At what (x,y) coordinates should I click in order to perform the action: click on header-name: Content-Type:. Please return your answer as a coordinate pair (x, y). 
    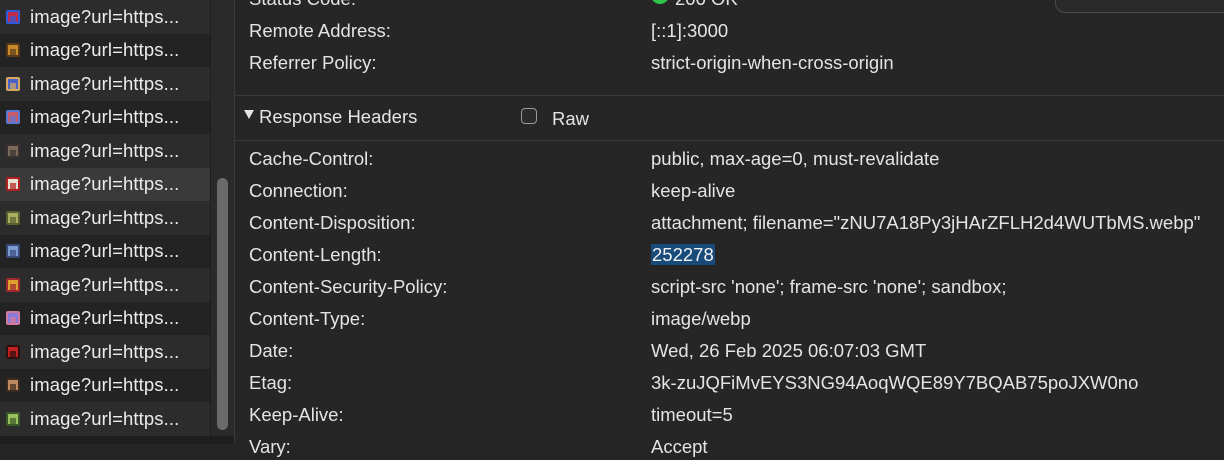
    Looking at the image, I should click on (307, 318).